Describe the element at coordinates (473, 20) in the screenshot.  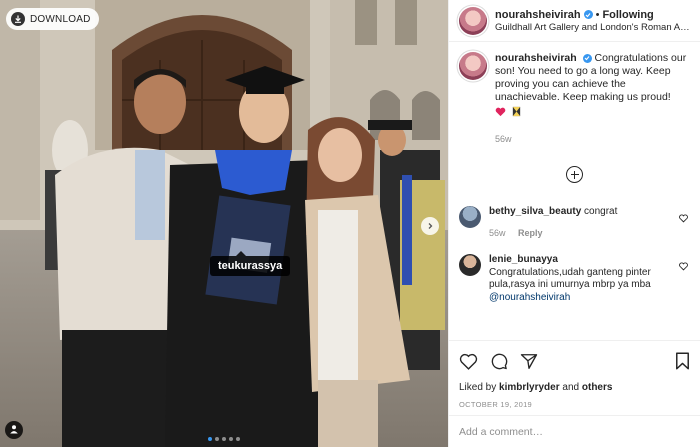
I see `author-avatar` at that location.